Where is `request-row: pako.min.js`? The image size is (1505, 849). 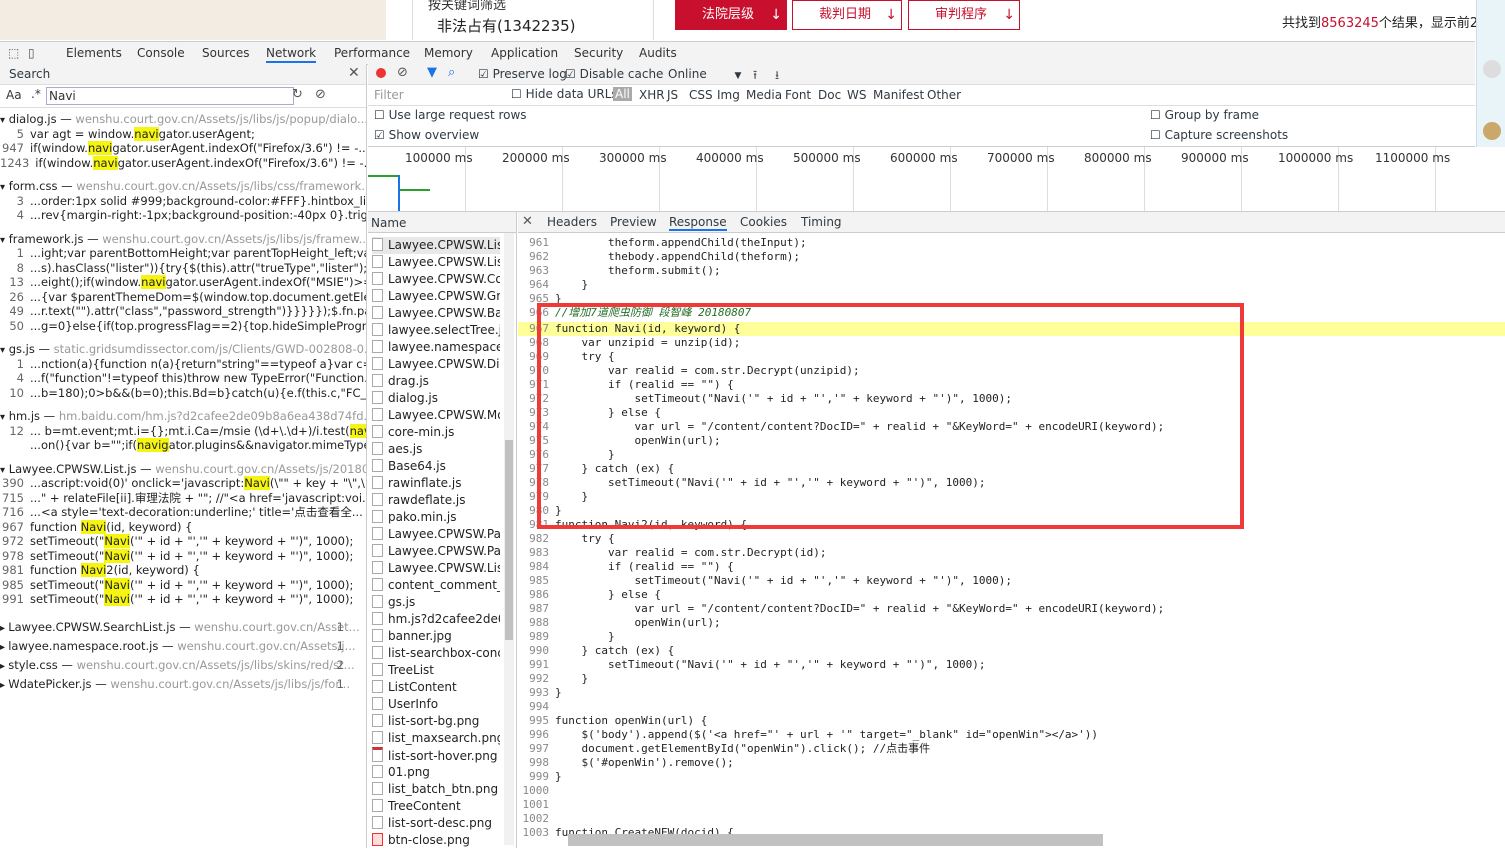 request-row: pako.min.js is located at coordinates (436, 517).